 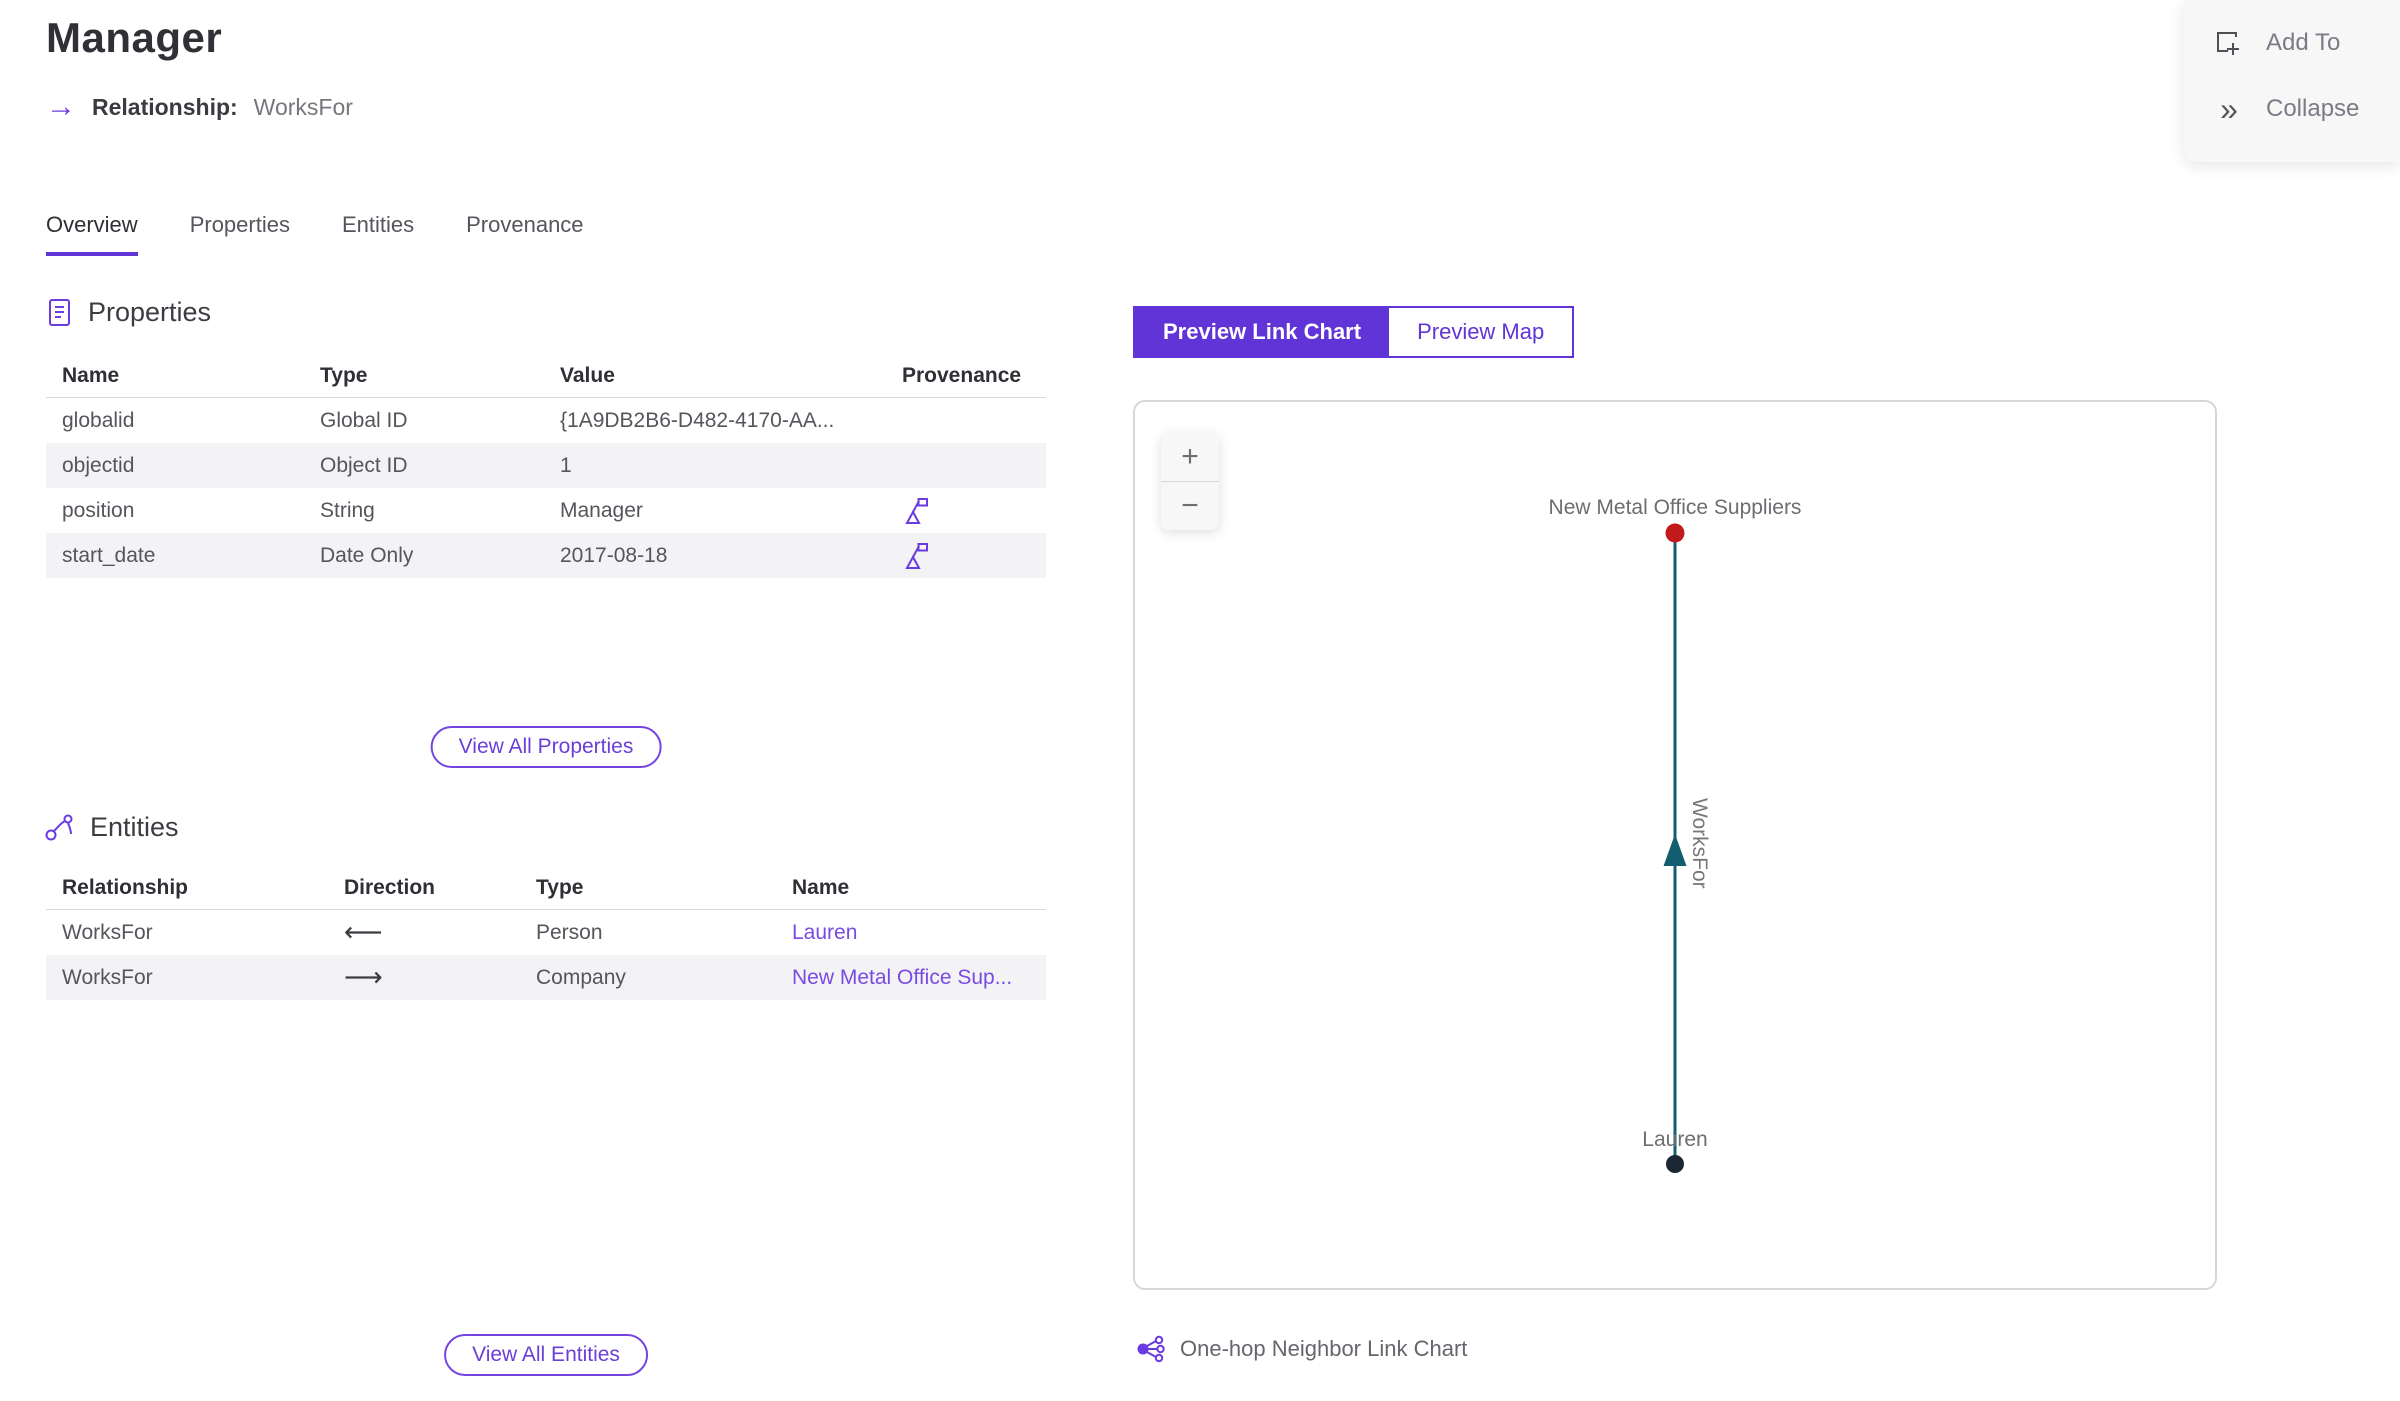 I want to click on prop-value: 2017-08-18, so click(x=614, y=555).